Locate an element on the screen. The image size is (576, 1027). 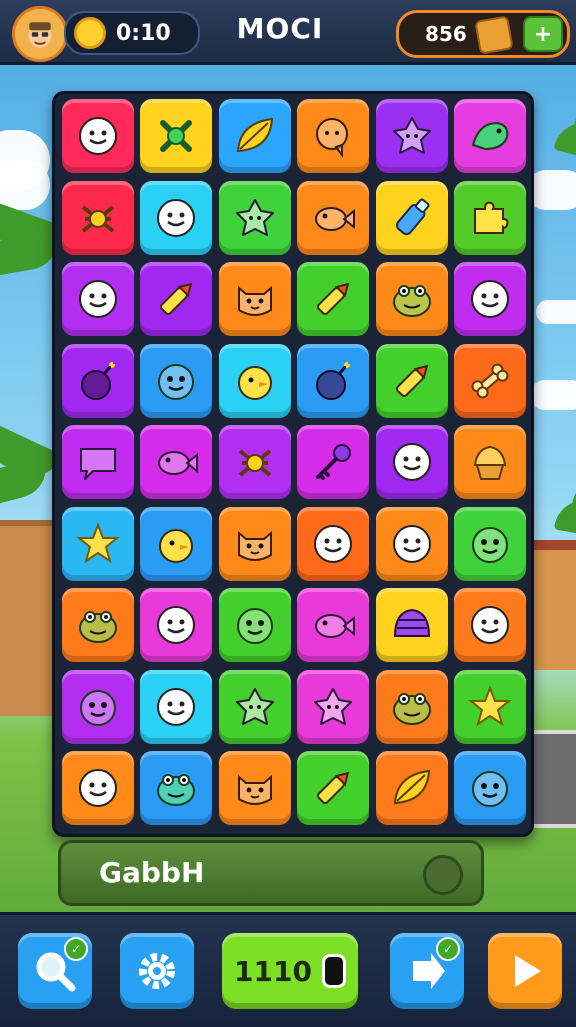
chat-bubble-icon is located at coordinates (332, 138).